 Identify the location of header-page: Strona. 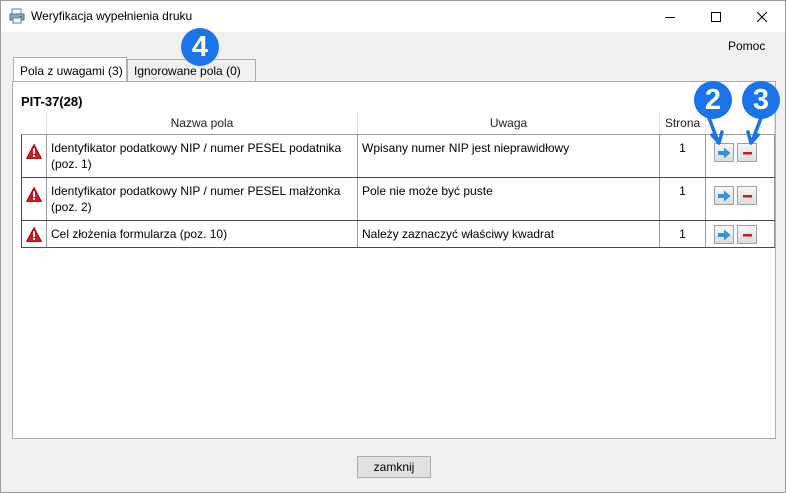
(682, 123).